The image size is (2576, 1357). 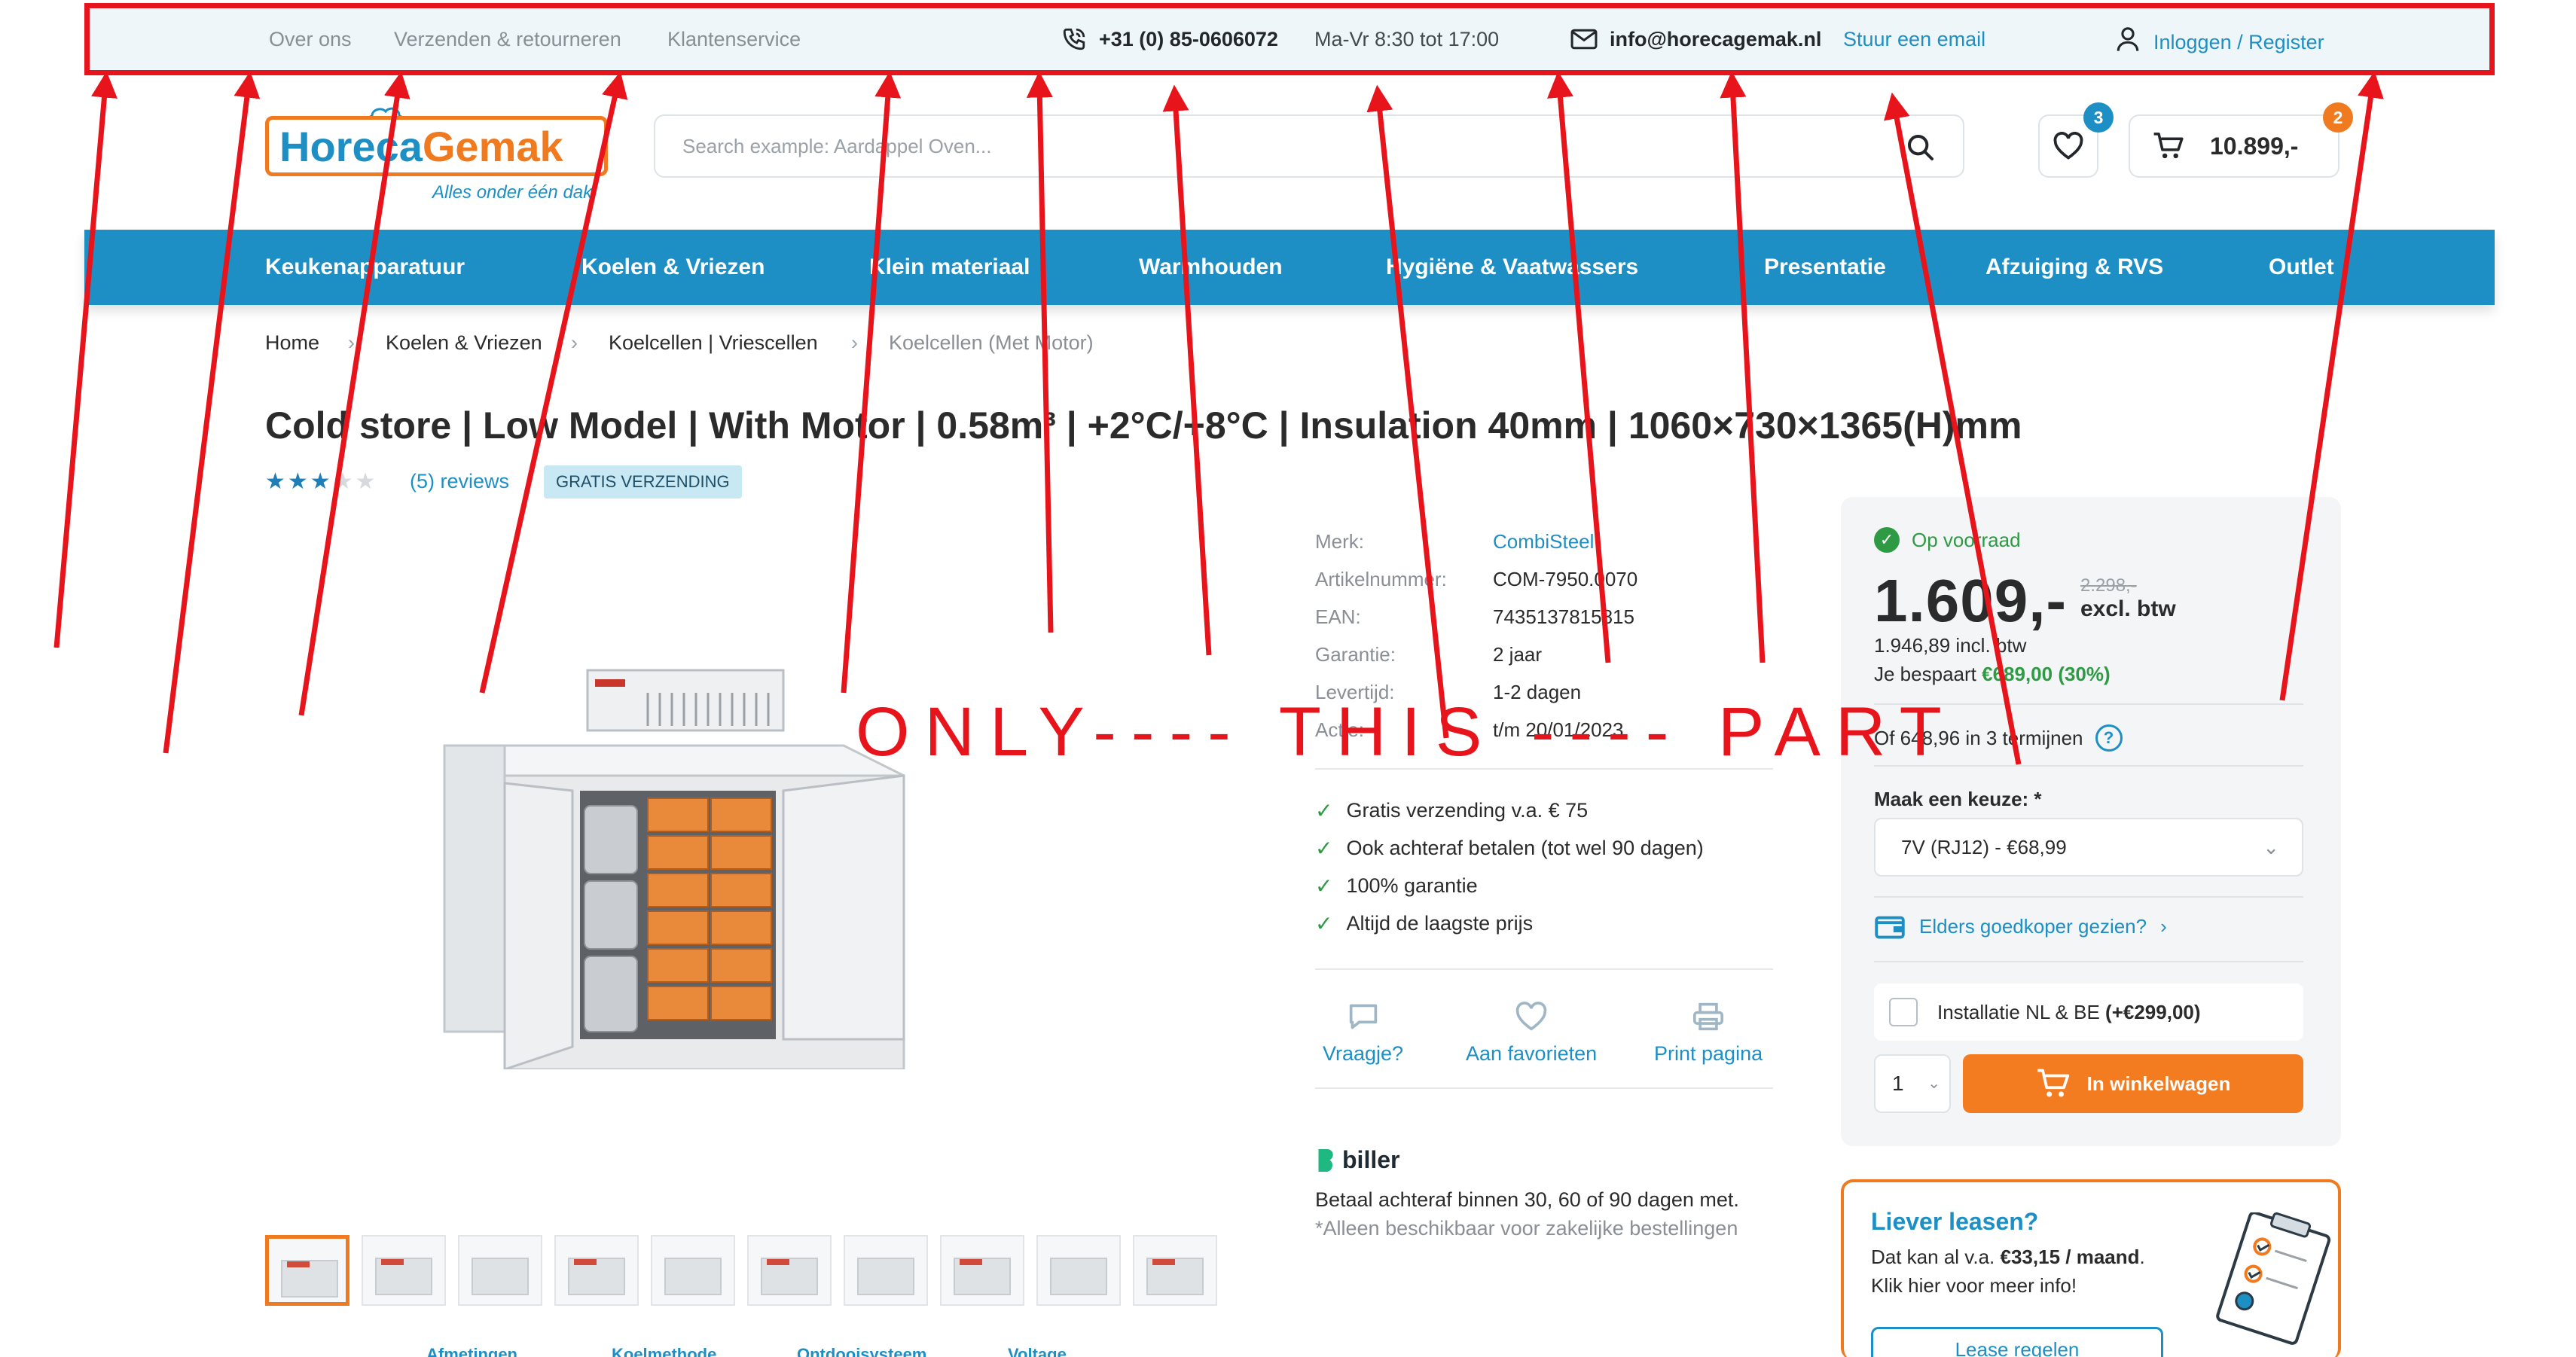 What do you see at coordinates (2021, 927) in the screenshot?
I see `cheaper-elsewhere-link: Elders goedkoper gezien? ›` at bounding box center [2021, 927].